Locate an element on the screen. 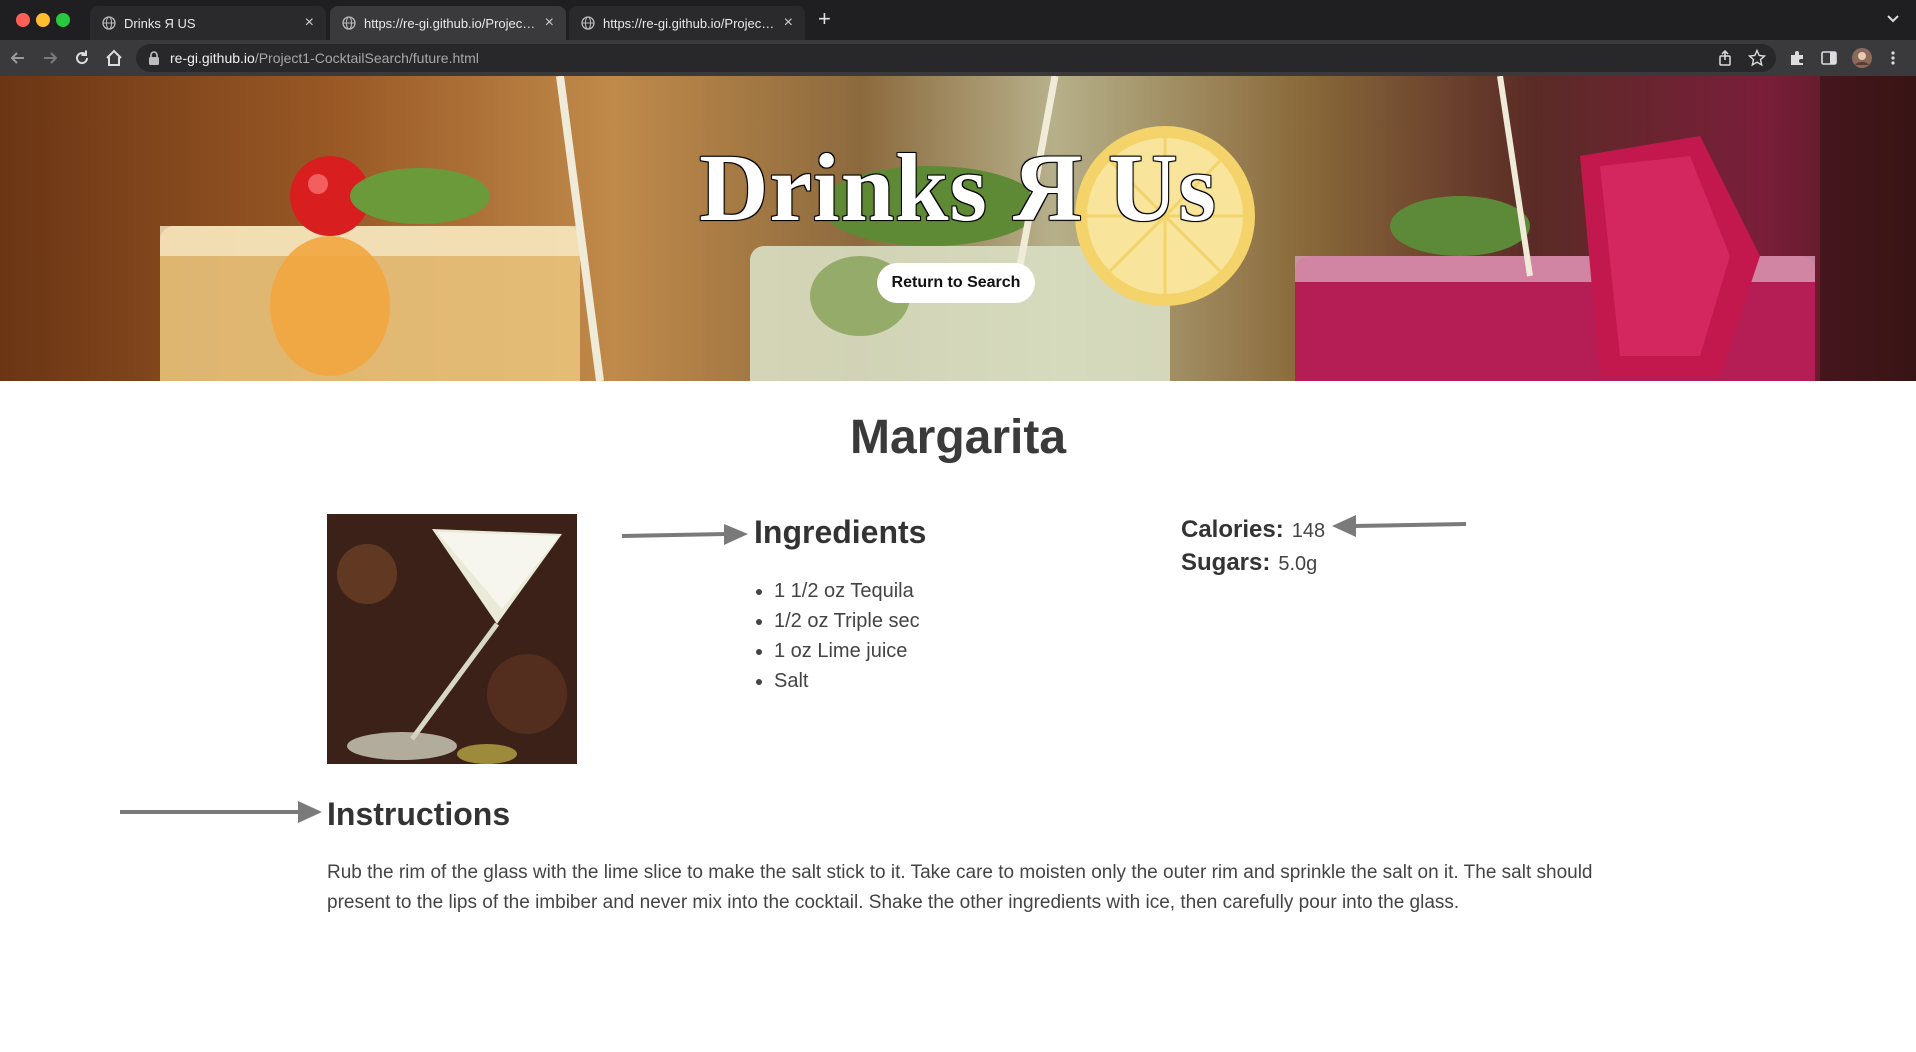 Image resolution: width=1916 pixels, height=1052 pixels. sugars-row: Sugars: 5.0g is located at coordinates (1253, 563).